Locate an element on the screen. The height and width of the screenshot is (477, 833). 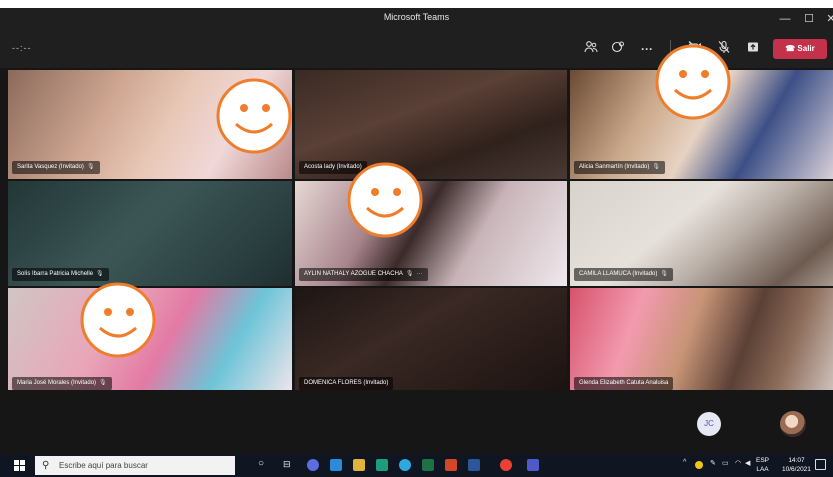
participant-name-label: AYLIN NATHALY AZOGUE CHACHA 🎙 ··· is located at coordinates (363, 274).